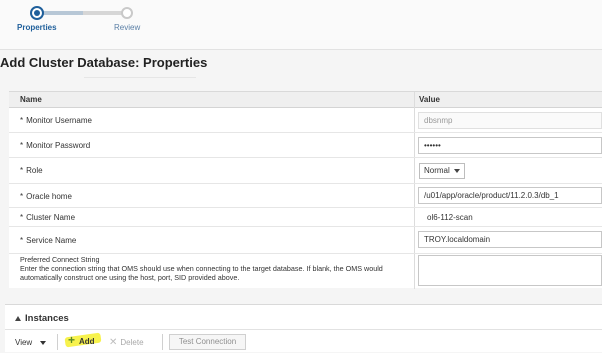  I want to click on collapse-triangle-icon, so click(18, 318).